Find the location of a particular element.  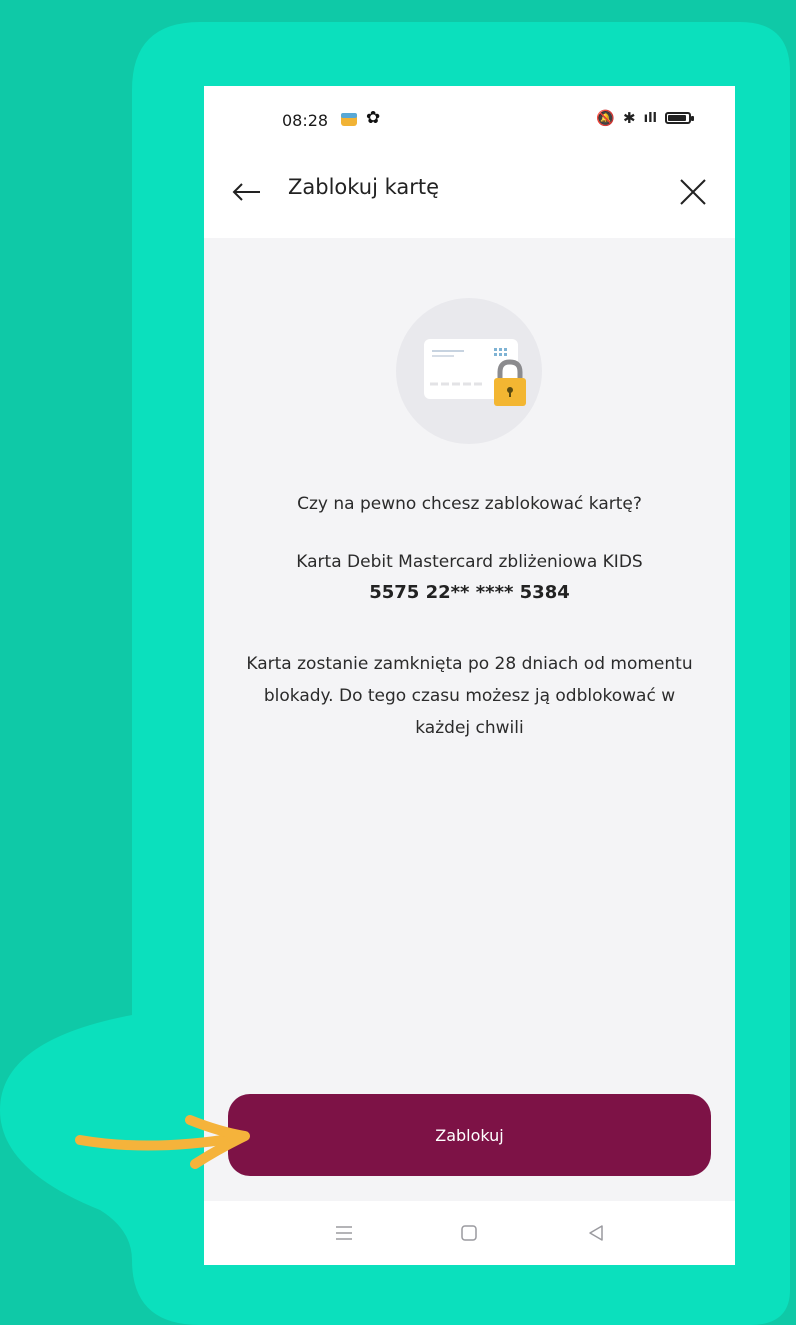

mute-icon: 🔕 is located at coordinates (606, 118).